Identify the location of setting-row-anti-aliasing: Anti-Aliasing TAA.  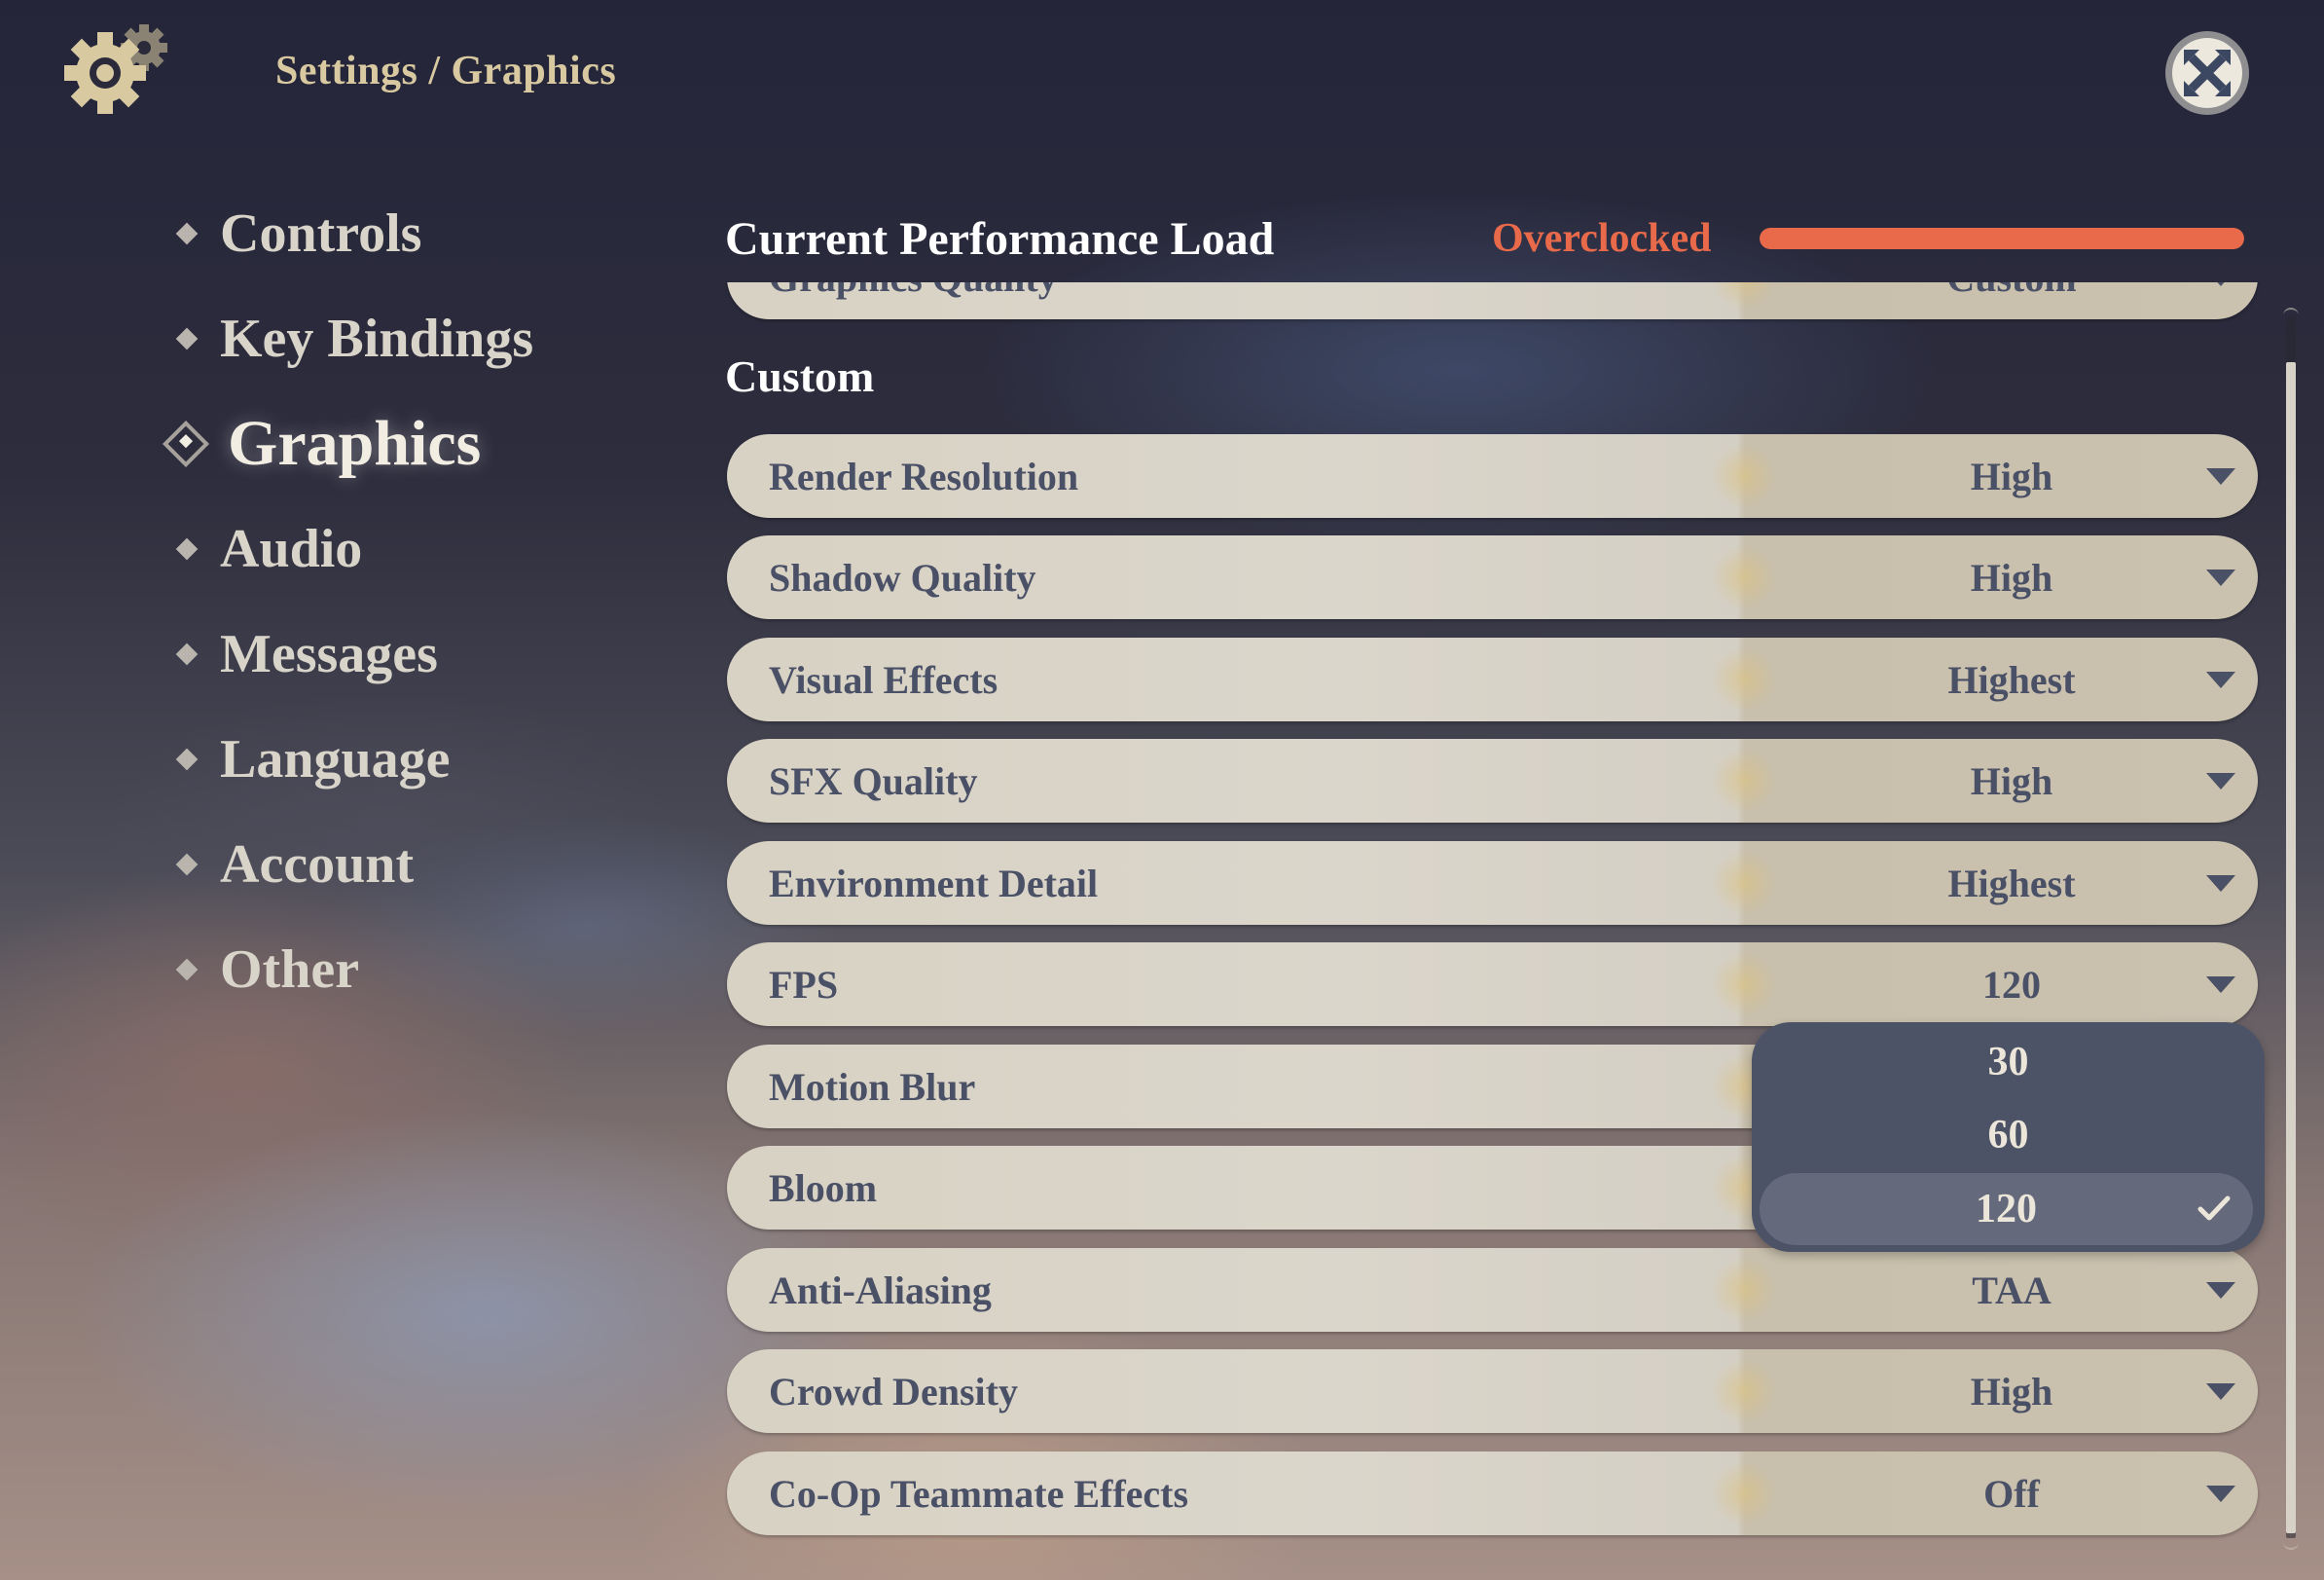
(1492, 1290).